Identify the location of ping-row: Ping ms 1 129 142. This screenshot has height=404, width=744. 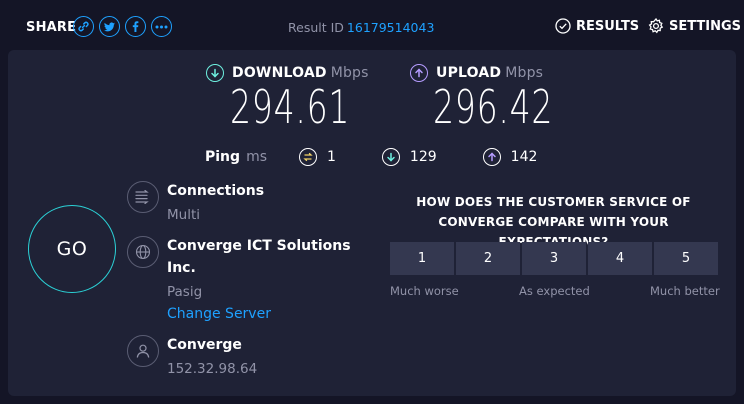
(394, 157).